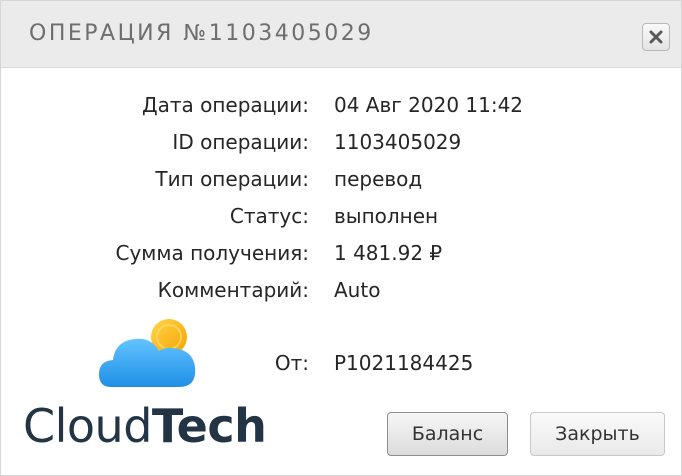  I want to click on close-dialog-button, so click(656, 37).